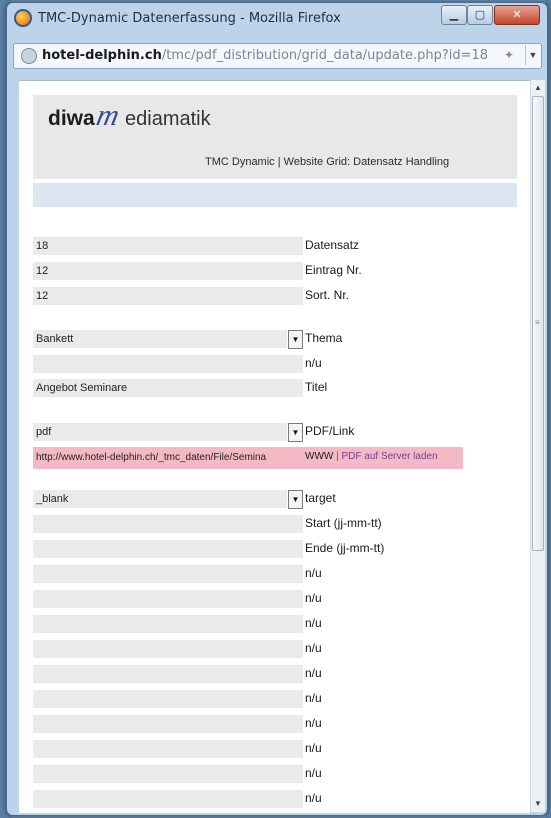 The image size is (551, 818). What do you see at coordinates (538, 88) in the screenshot?
I see `scroll-up-icon: ▲` at bounding box center [538, 88].